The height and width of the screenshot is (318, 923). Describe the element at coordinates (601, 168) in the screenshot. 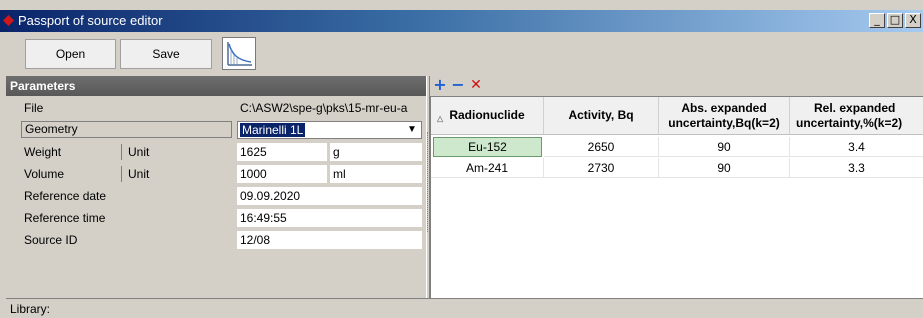

I see `table-cell-activity: 2730` at that location.